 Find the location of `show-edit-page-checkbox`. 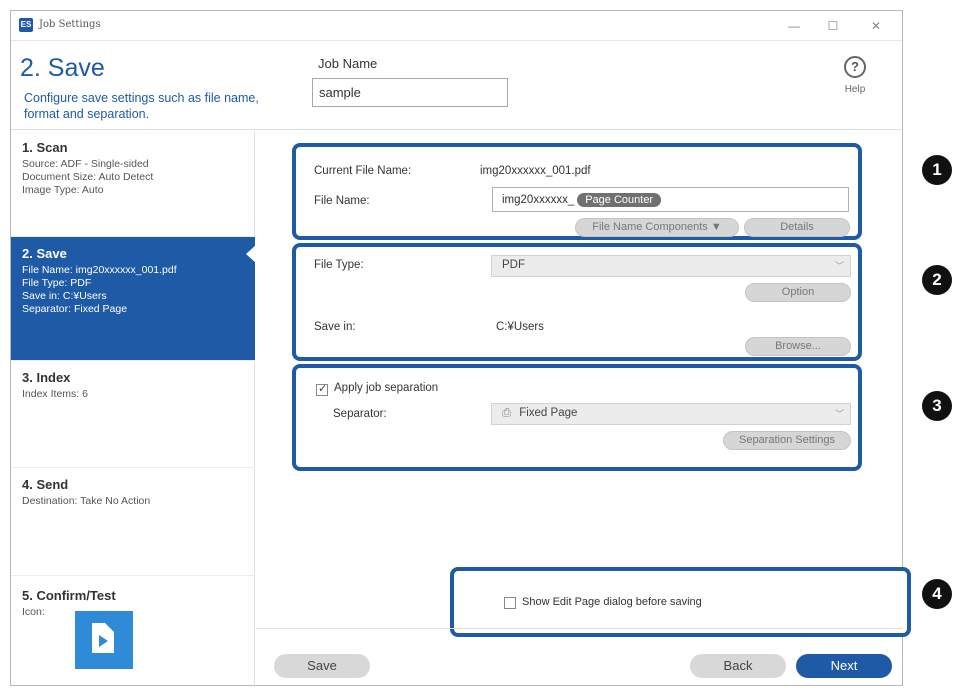

show-edit-page-checkbox is located at coordinates (510, 603).